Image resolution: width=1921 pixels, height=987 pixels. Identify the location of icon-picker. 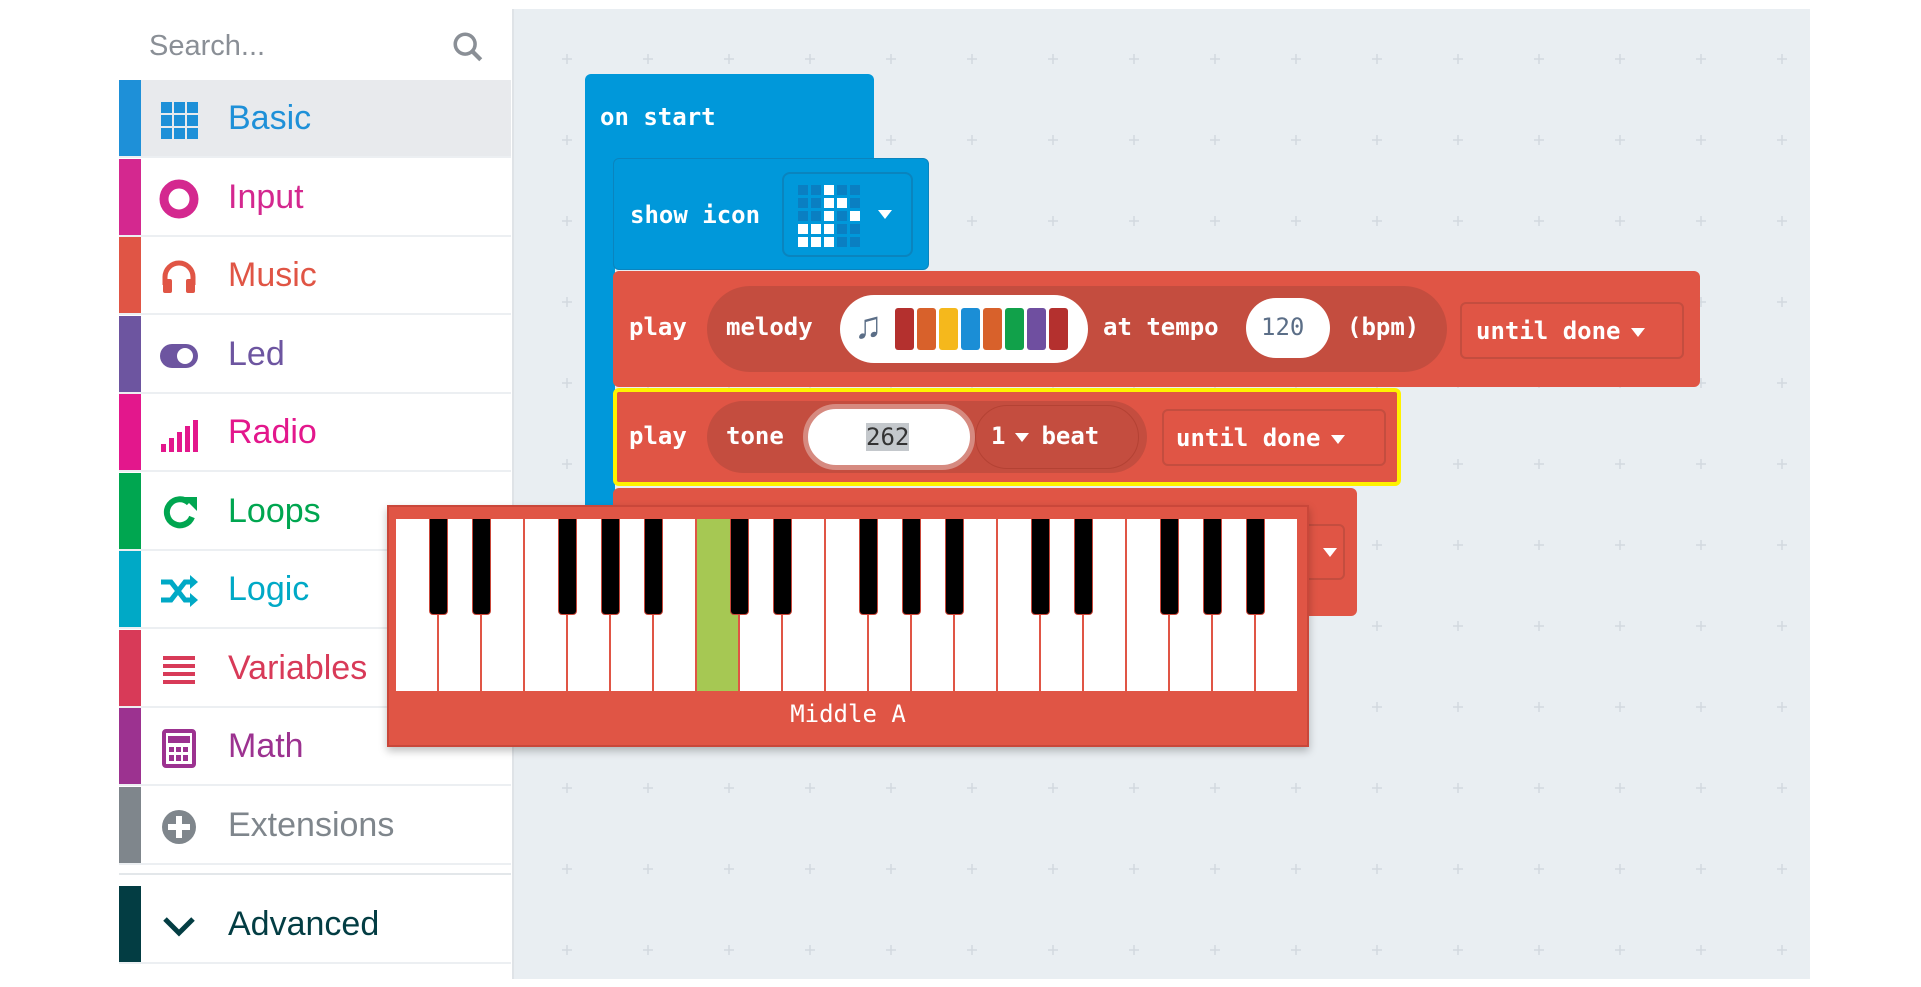
(847, 214).